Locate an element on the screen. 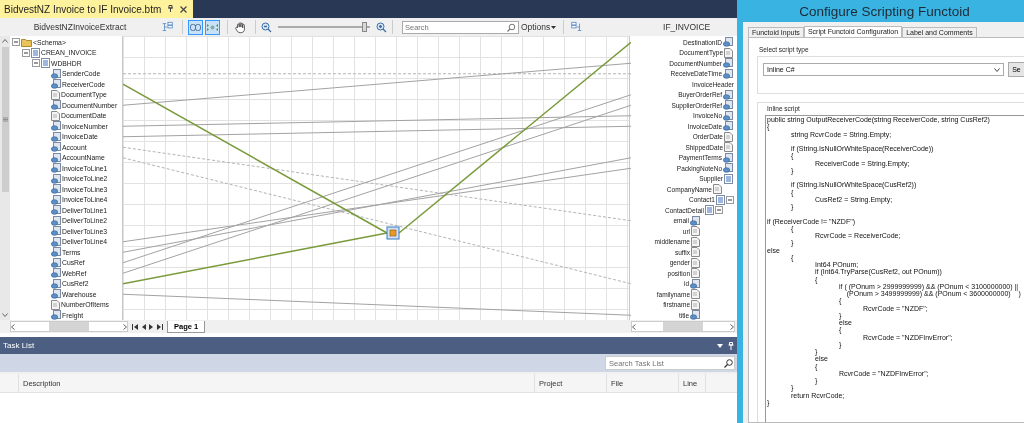  dropdown-icon is located at coordinates (720, 345).